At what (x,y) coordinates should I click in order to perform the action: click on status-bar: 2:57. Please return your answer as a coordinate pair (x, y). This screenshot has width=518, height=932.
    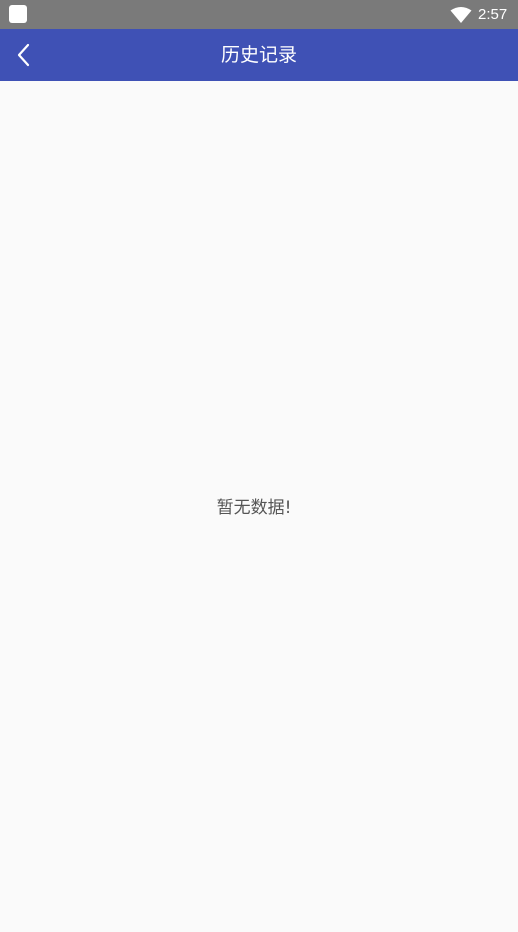
    Looking at the image, I should click on (259, 14).